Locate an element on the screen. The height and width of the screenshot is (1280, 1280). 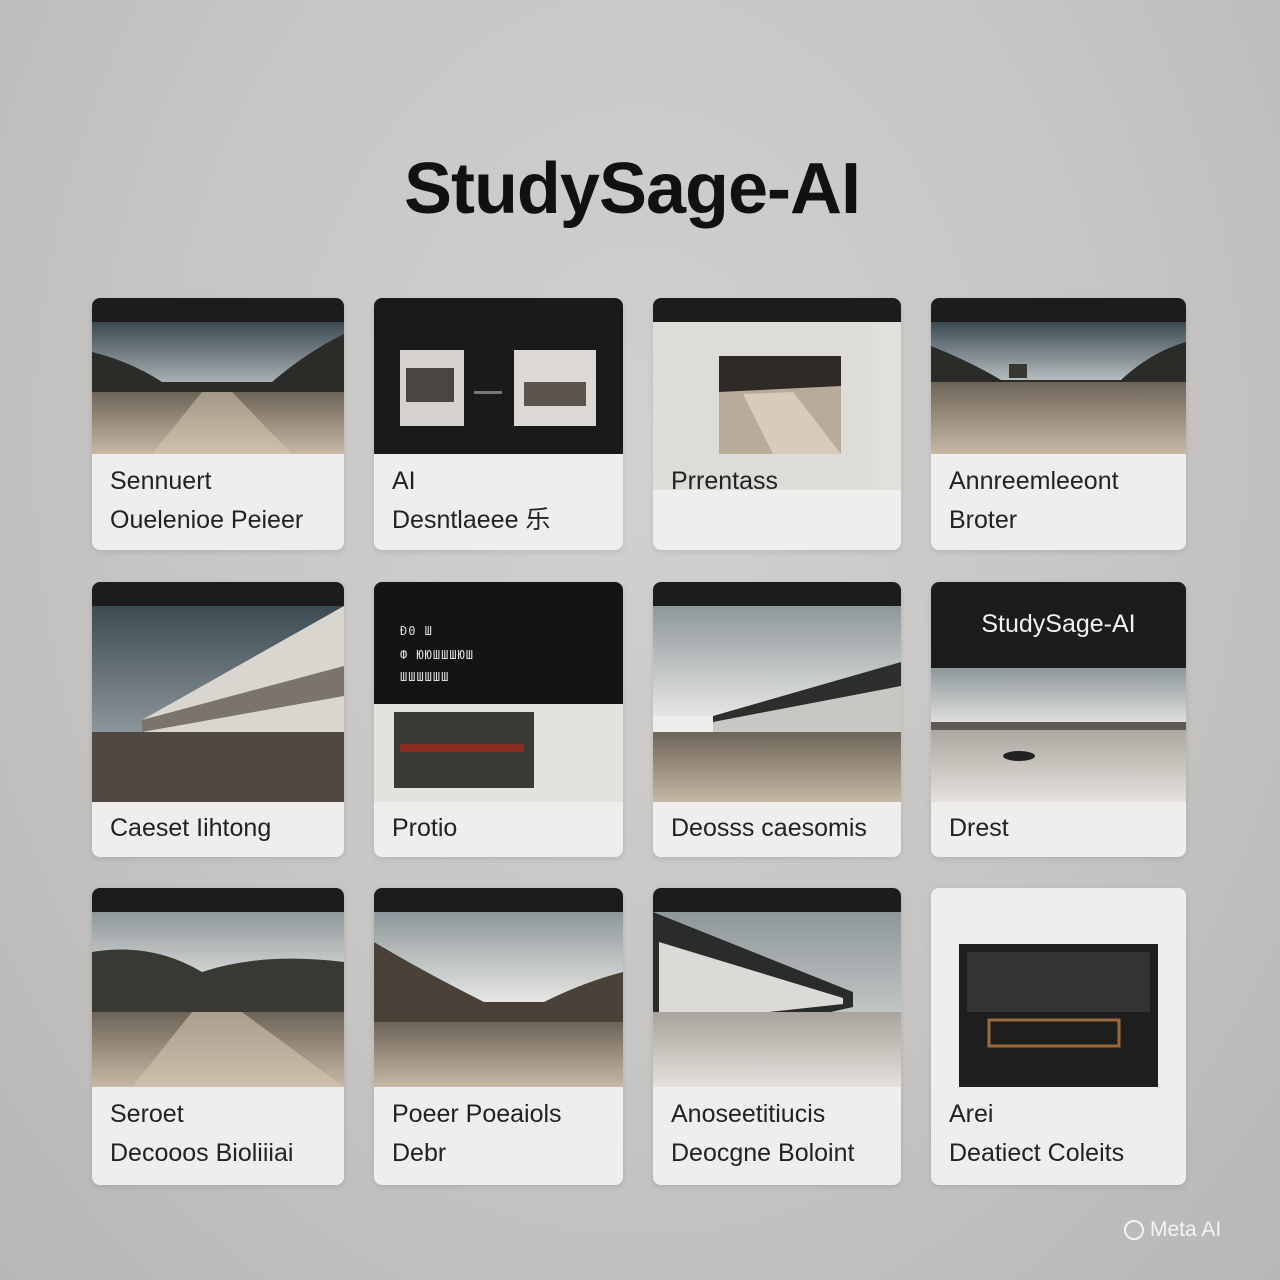
caption-line-2: Prrentass is located at coordinates (724, 481).